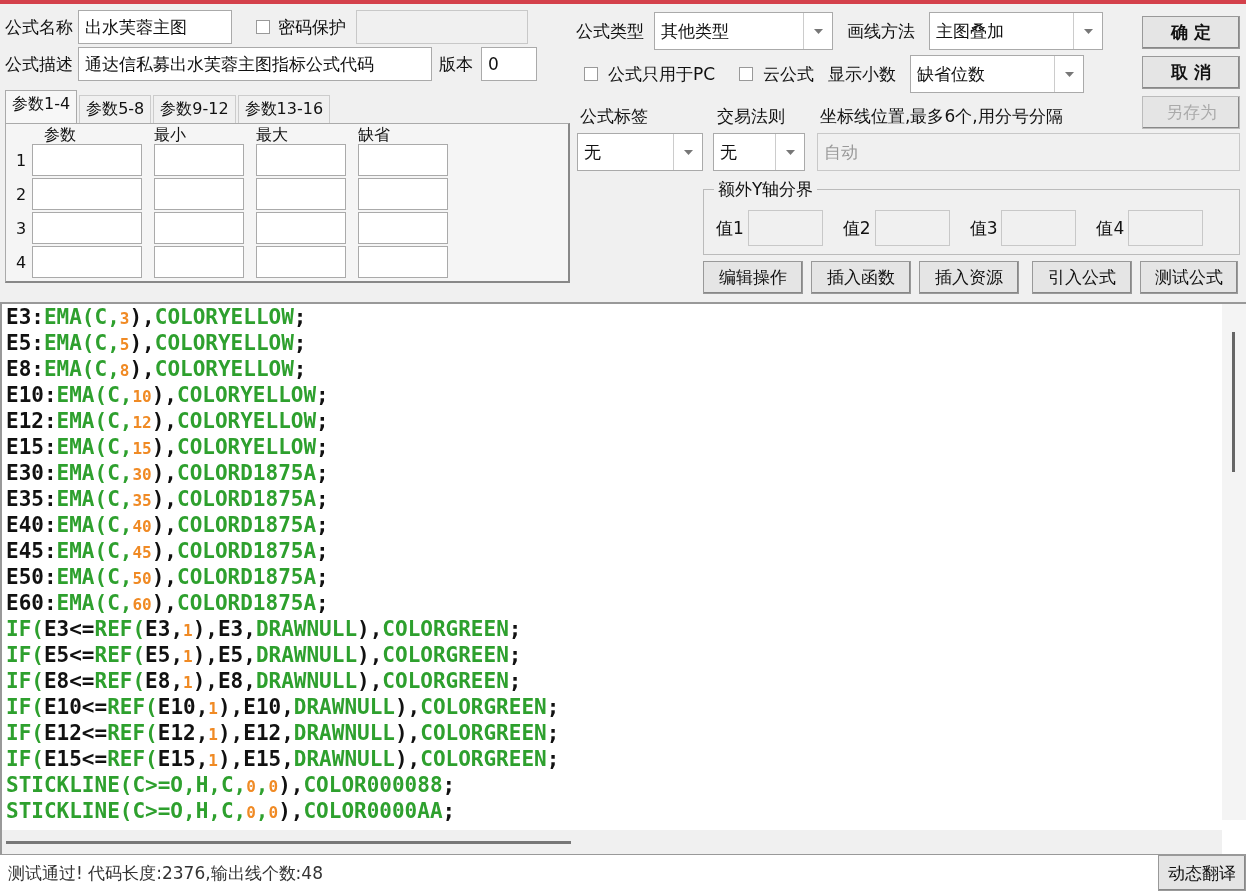  I want to click on field-label: 公式名称, so click(39, 27).